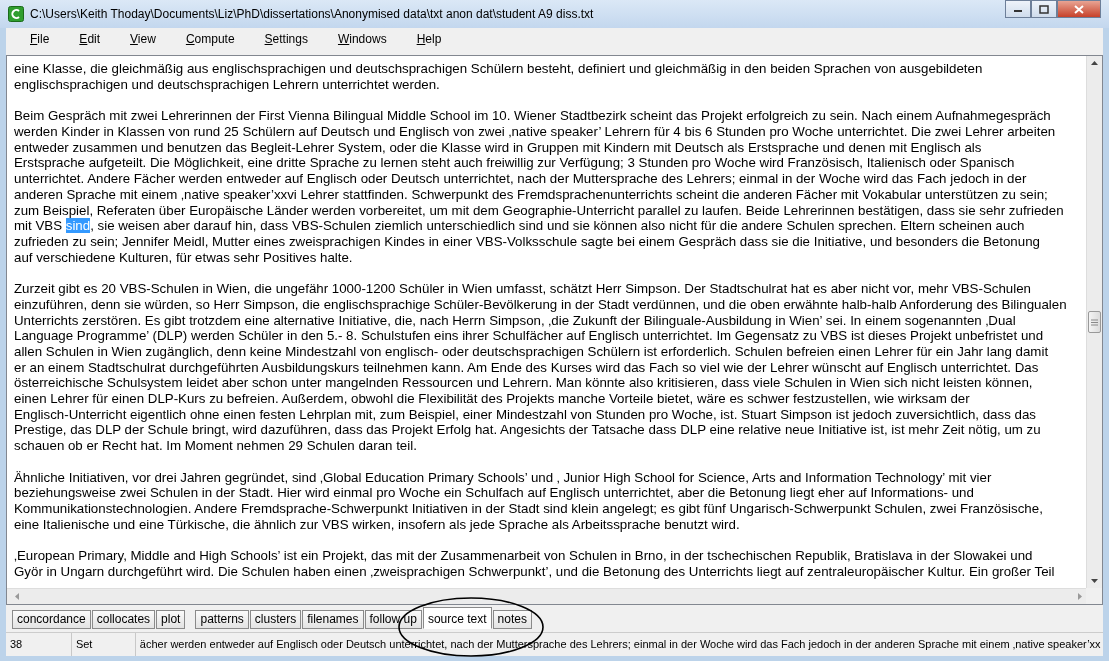 The image size is (1109, 661). I want to click on grip-icon, so click(1094, 322).